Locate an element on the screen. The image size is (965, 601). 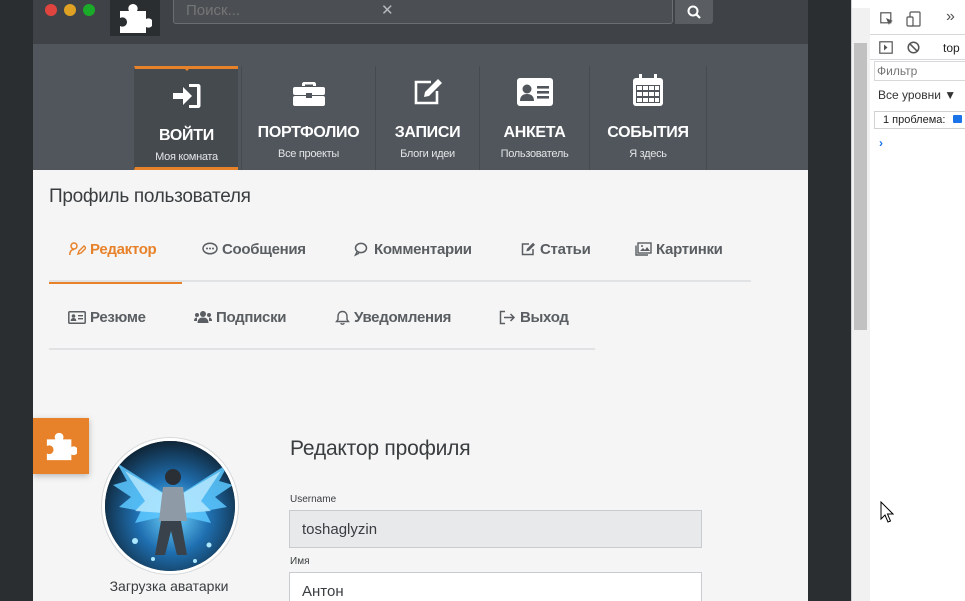
tab-editor: Редактор is located at coordinates (115, 250).